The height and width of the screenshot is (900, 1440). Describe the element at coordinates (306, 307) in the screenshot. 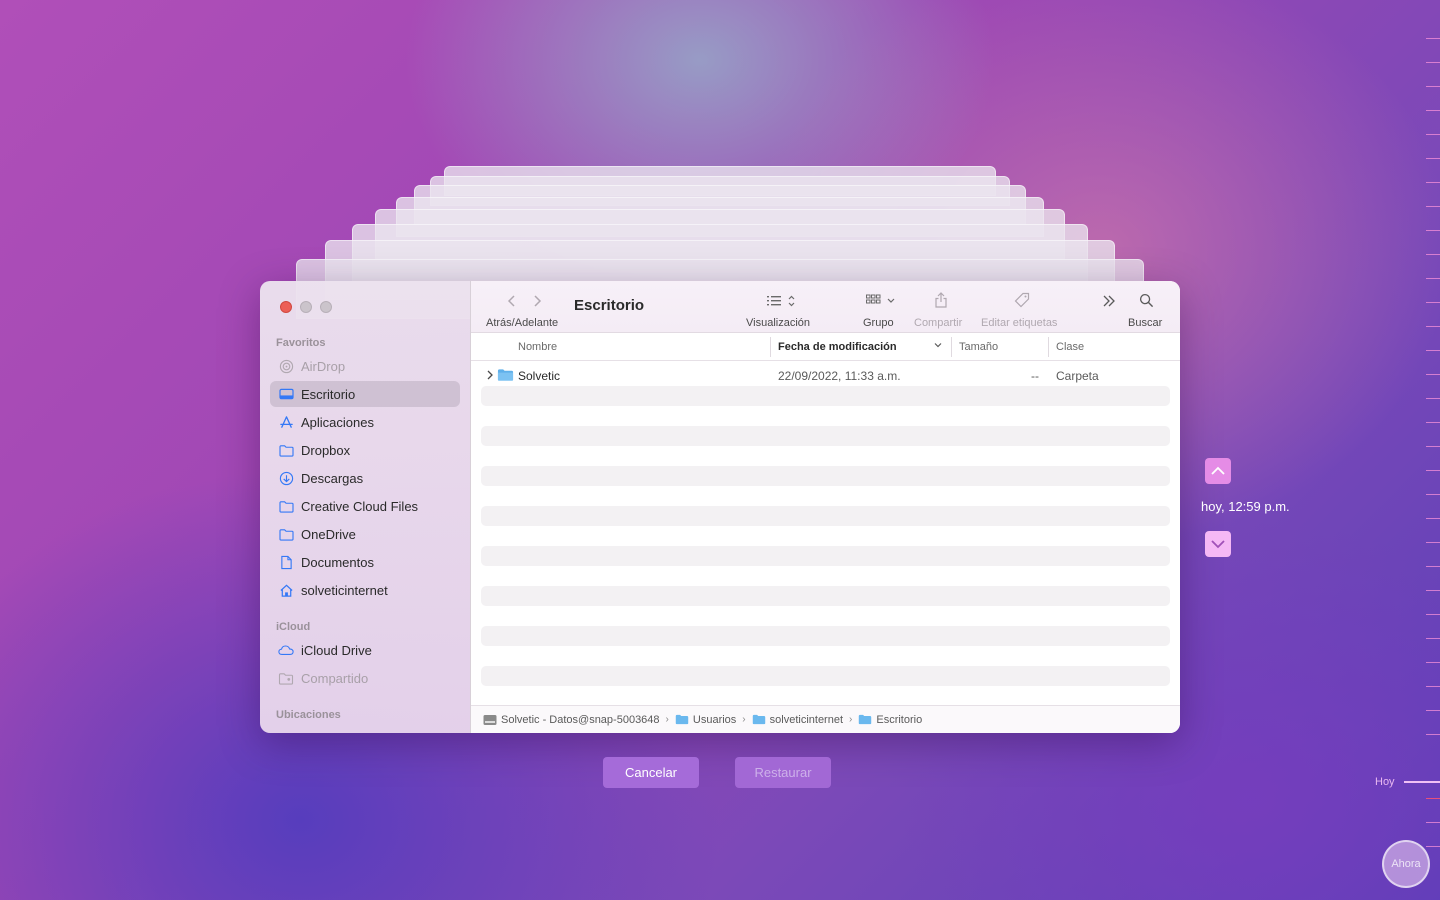

I see `minimize-button` at that location.